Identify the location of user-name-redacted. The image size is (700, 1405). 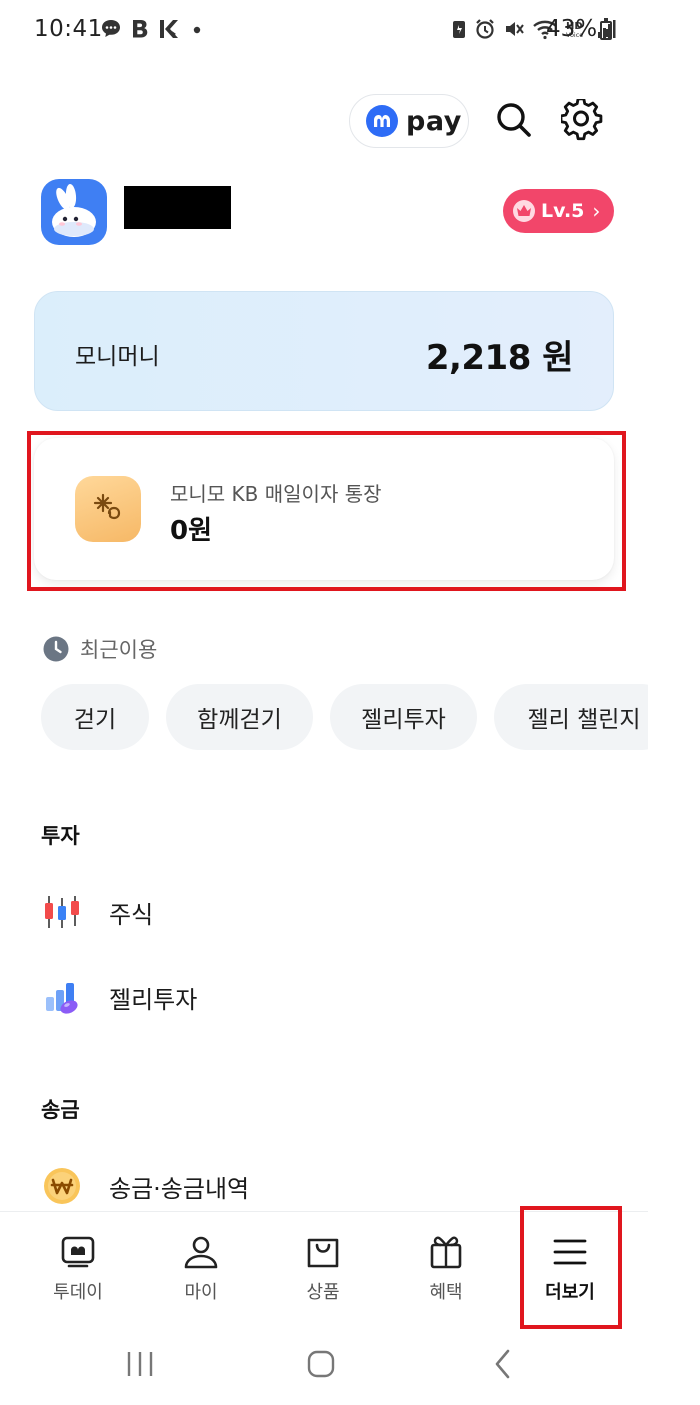
(177, 207).